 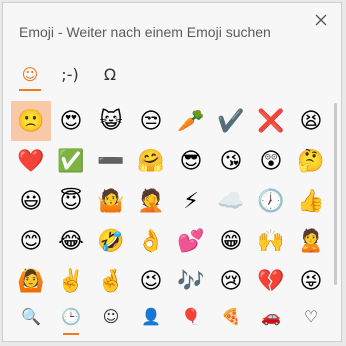 What do you see at coordinates (271, 201) in the screenshot?
I see `emoji-cell: 🕖` at bounding box center [271, 201].